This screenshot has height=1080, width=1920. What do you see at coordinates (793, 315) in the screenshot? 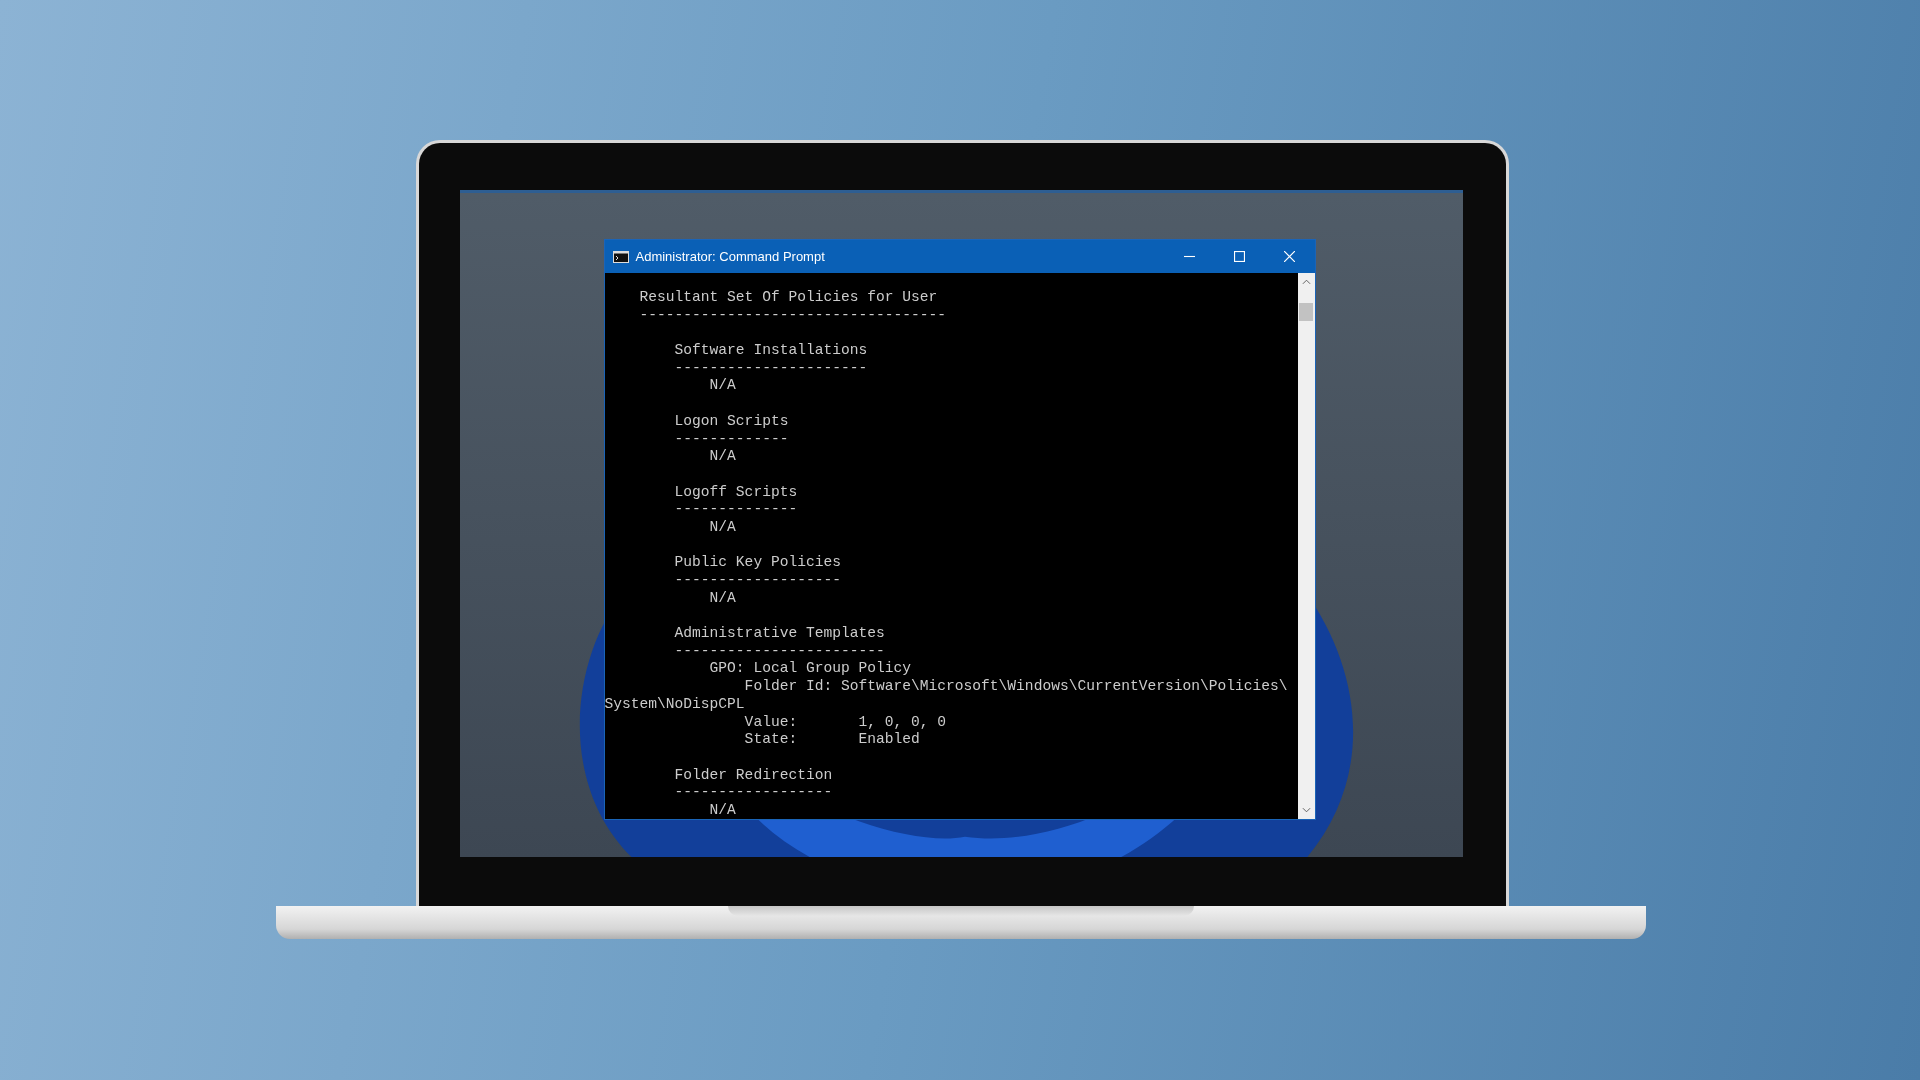
I see `console-line: -----------------------------------` at bounding box center [793, 315].